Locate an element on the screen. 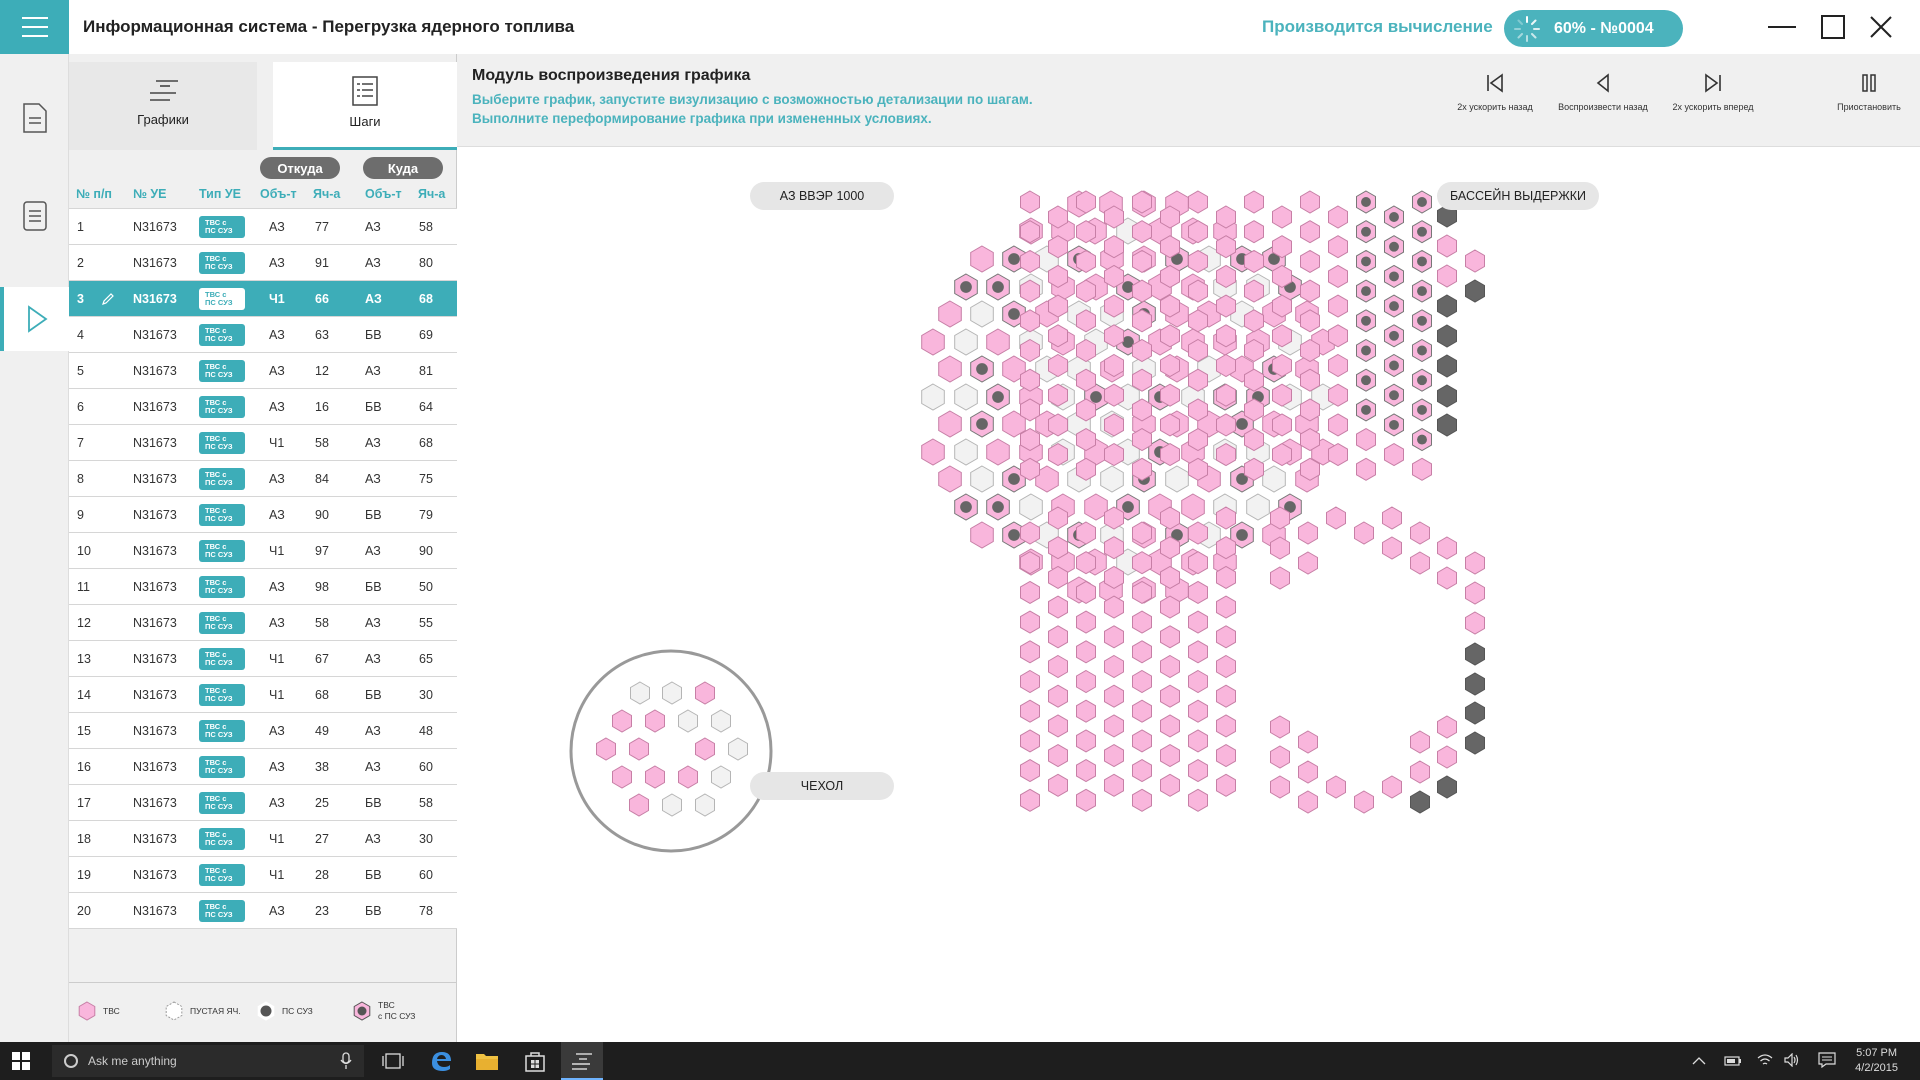  table-row: 4 N31673 АЗ 63 БВ 69 ТВС с ПС СУЗ is located at coordinates (263, 334).